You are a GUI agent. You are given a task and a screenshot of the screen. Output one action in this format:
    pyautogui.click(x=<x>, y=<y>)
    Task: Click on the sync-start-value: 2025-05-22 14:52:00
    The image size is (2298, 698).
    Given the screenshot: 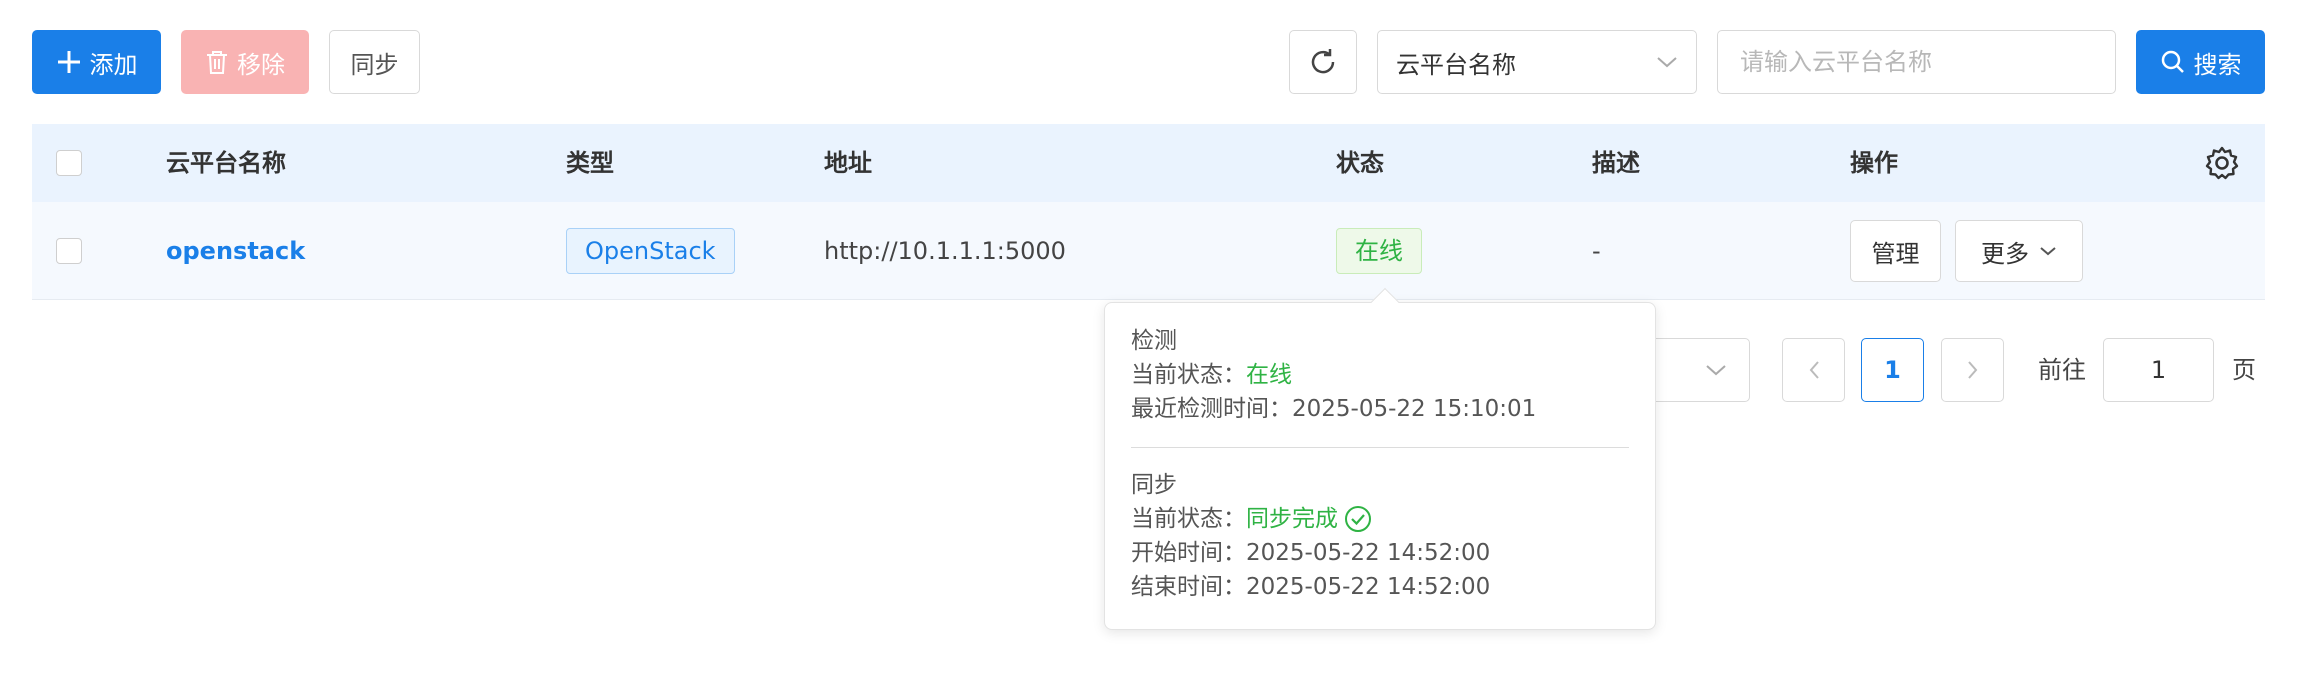 What is the action you would take?
    pyautogui.click(x=1368, y=553)
    